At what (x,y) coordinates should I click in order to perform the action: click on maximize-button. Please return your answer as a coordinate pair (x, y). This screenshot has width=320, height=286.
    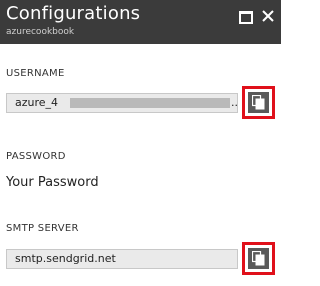
    Looking at the image, I should click on (245, 16).